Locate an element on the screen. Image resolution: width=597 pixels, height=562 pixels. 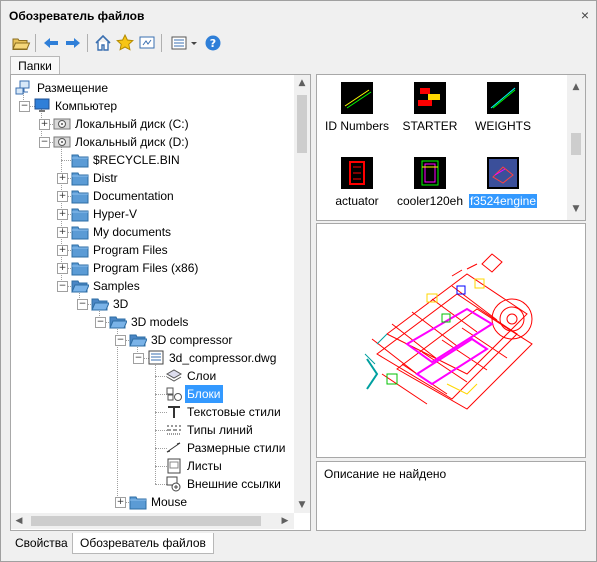
close-icon: × is located at coordinates (585, 15).